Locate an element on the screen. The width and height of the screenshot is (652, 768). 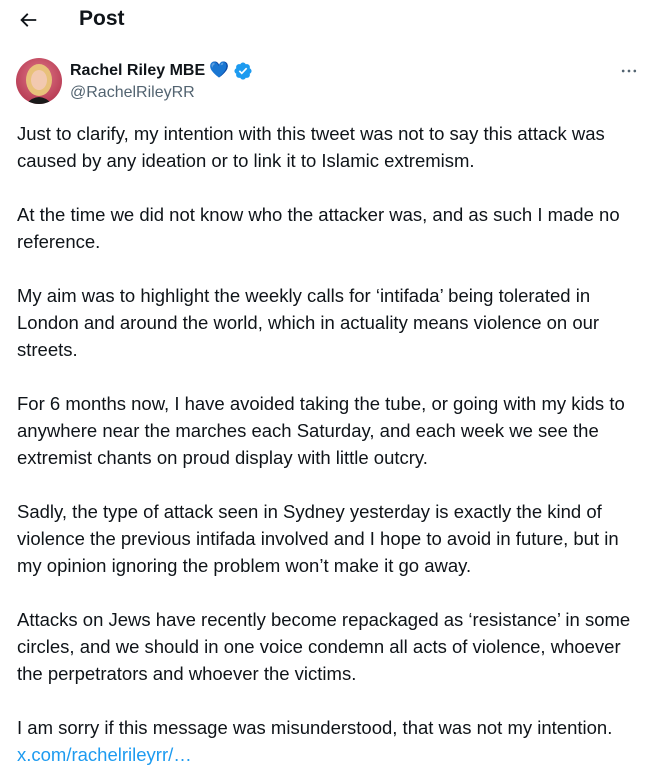
more-options-button is located at coordinates (629, 71).